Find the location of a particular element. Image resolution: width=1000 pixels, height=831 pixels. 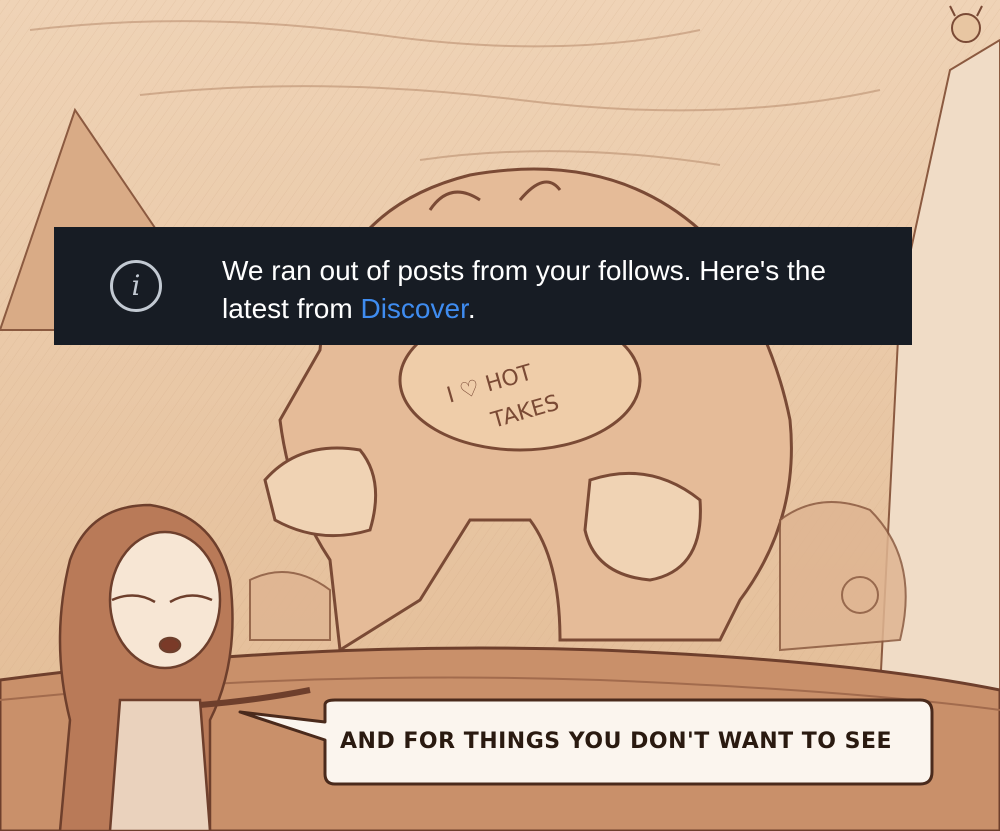

notice-message-end: . is located at coordinates (471, 308).